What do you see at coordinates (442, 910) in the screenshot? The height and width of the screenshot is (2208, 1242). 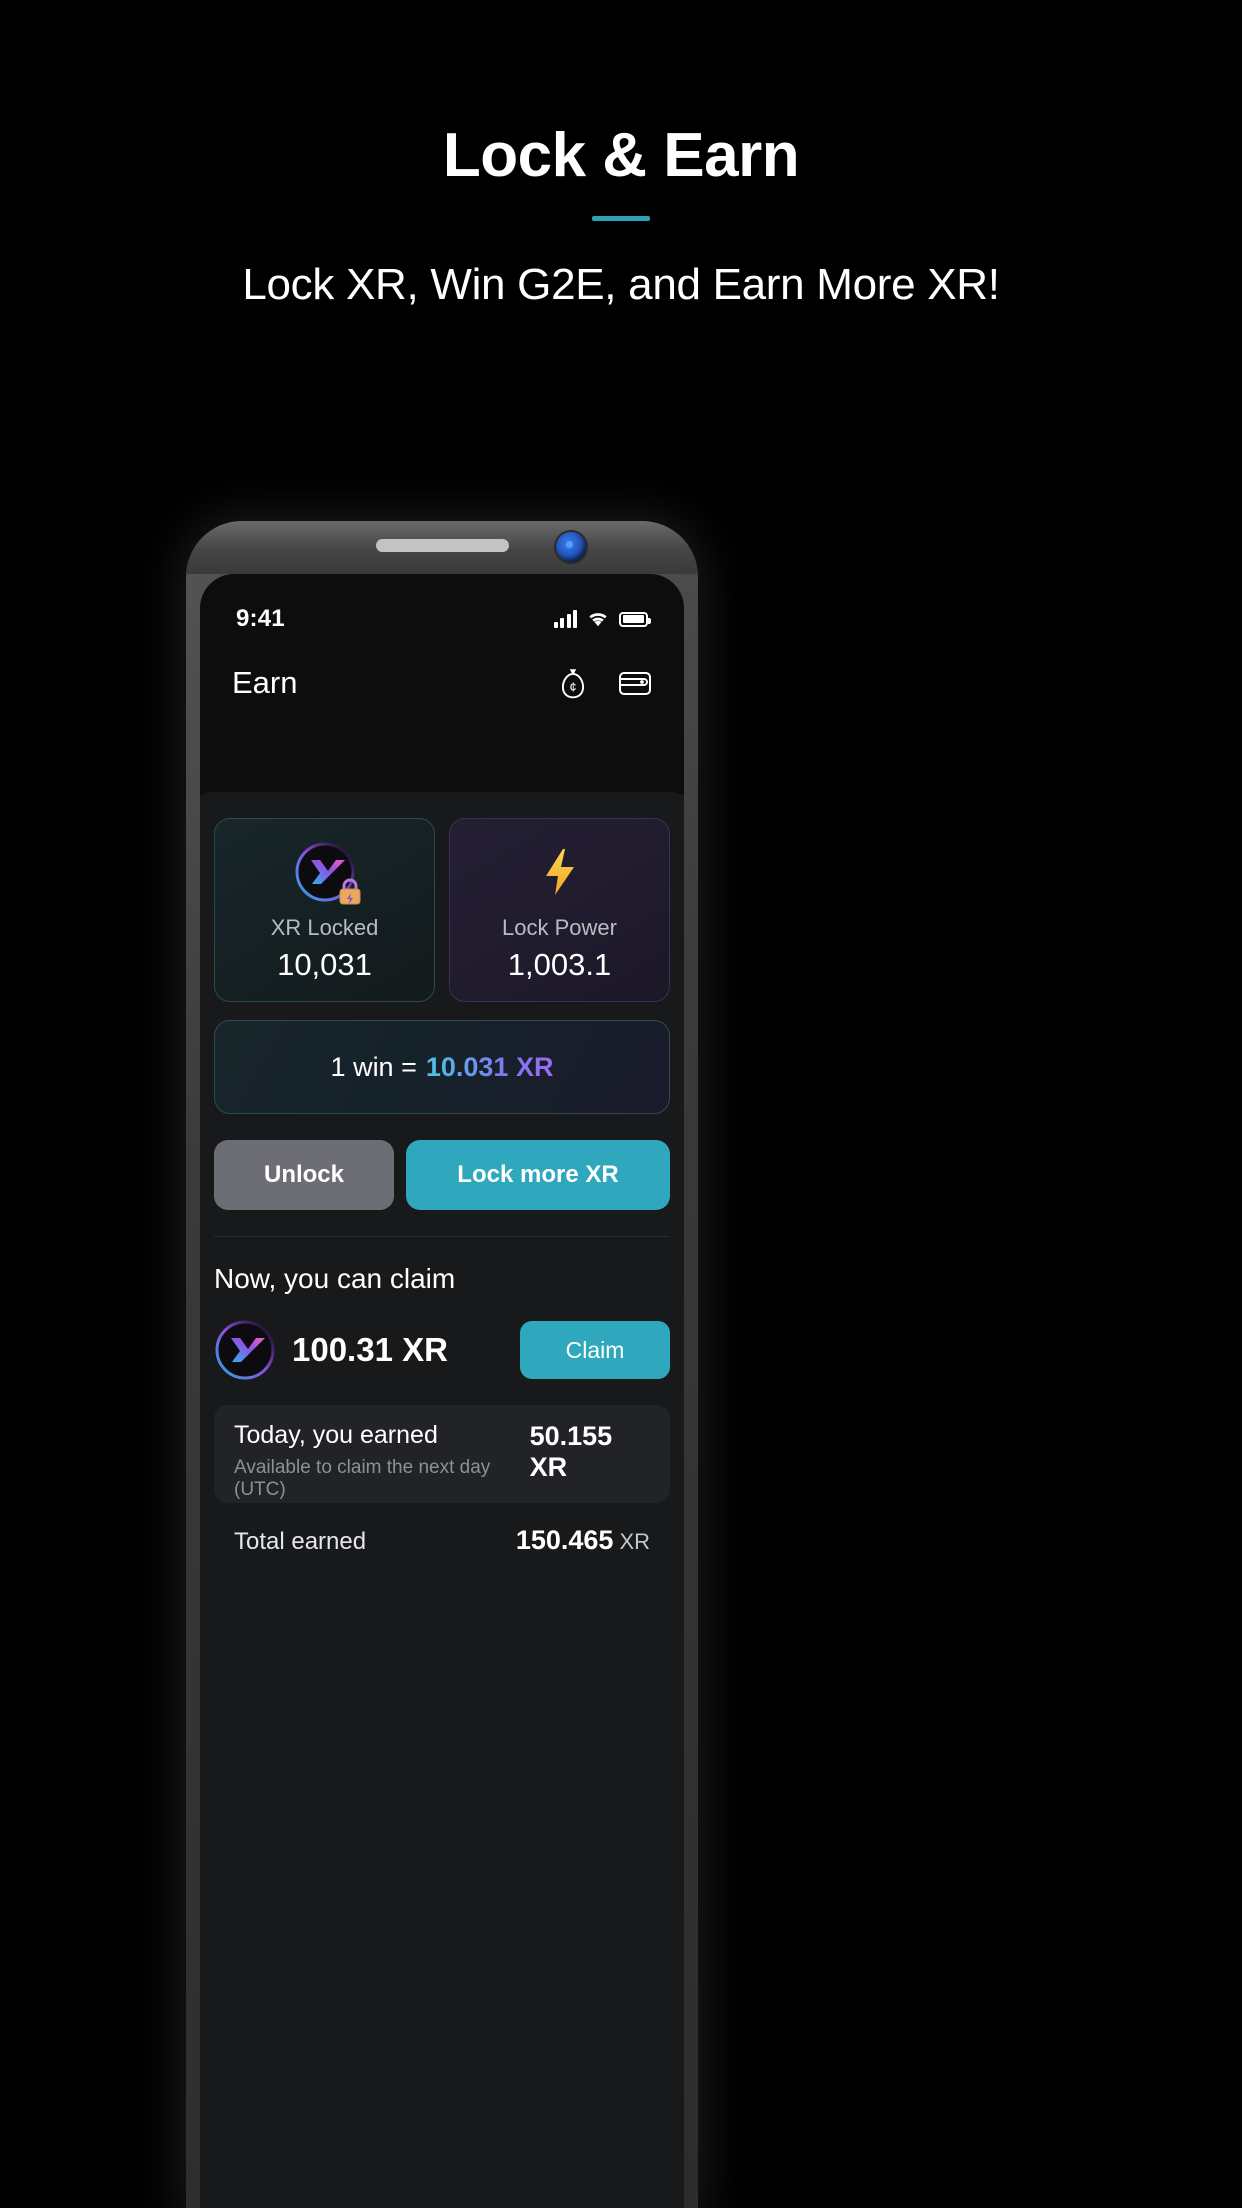 I see `stat-cards: XR Locked 10,031 Lock Power 1,003.1` at bounding box center [442, 910].